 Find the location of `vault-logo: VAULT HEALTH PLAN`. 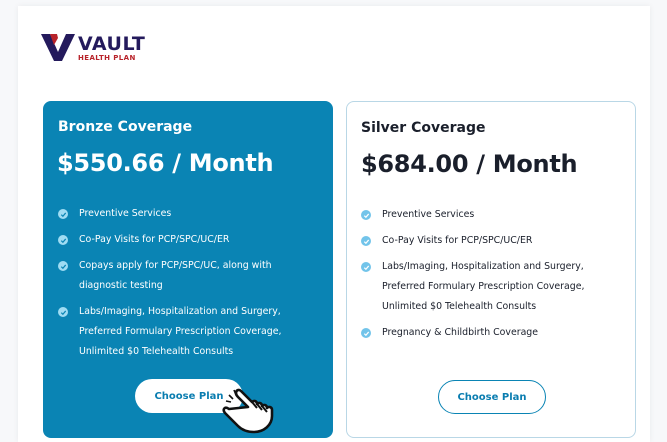

vault-logo: VAULT HEALTH PLAN is located at coordinates (93, 51).